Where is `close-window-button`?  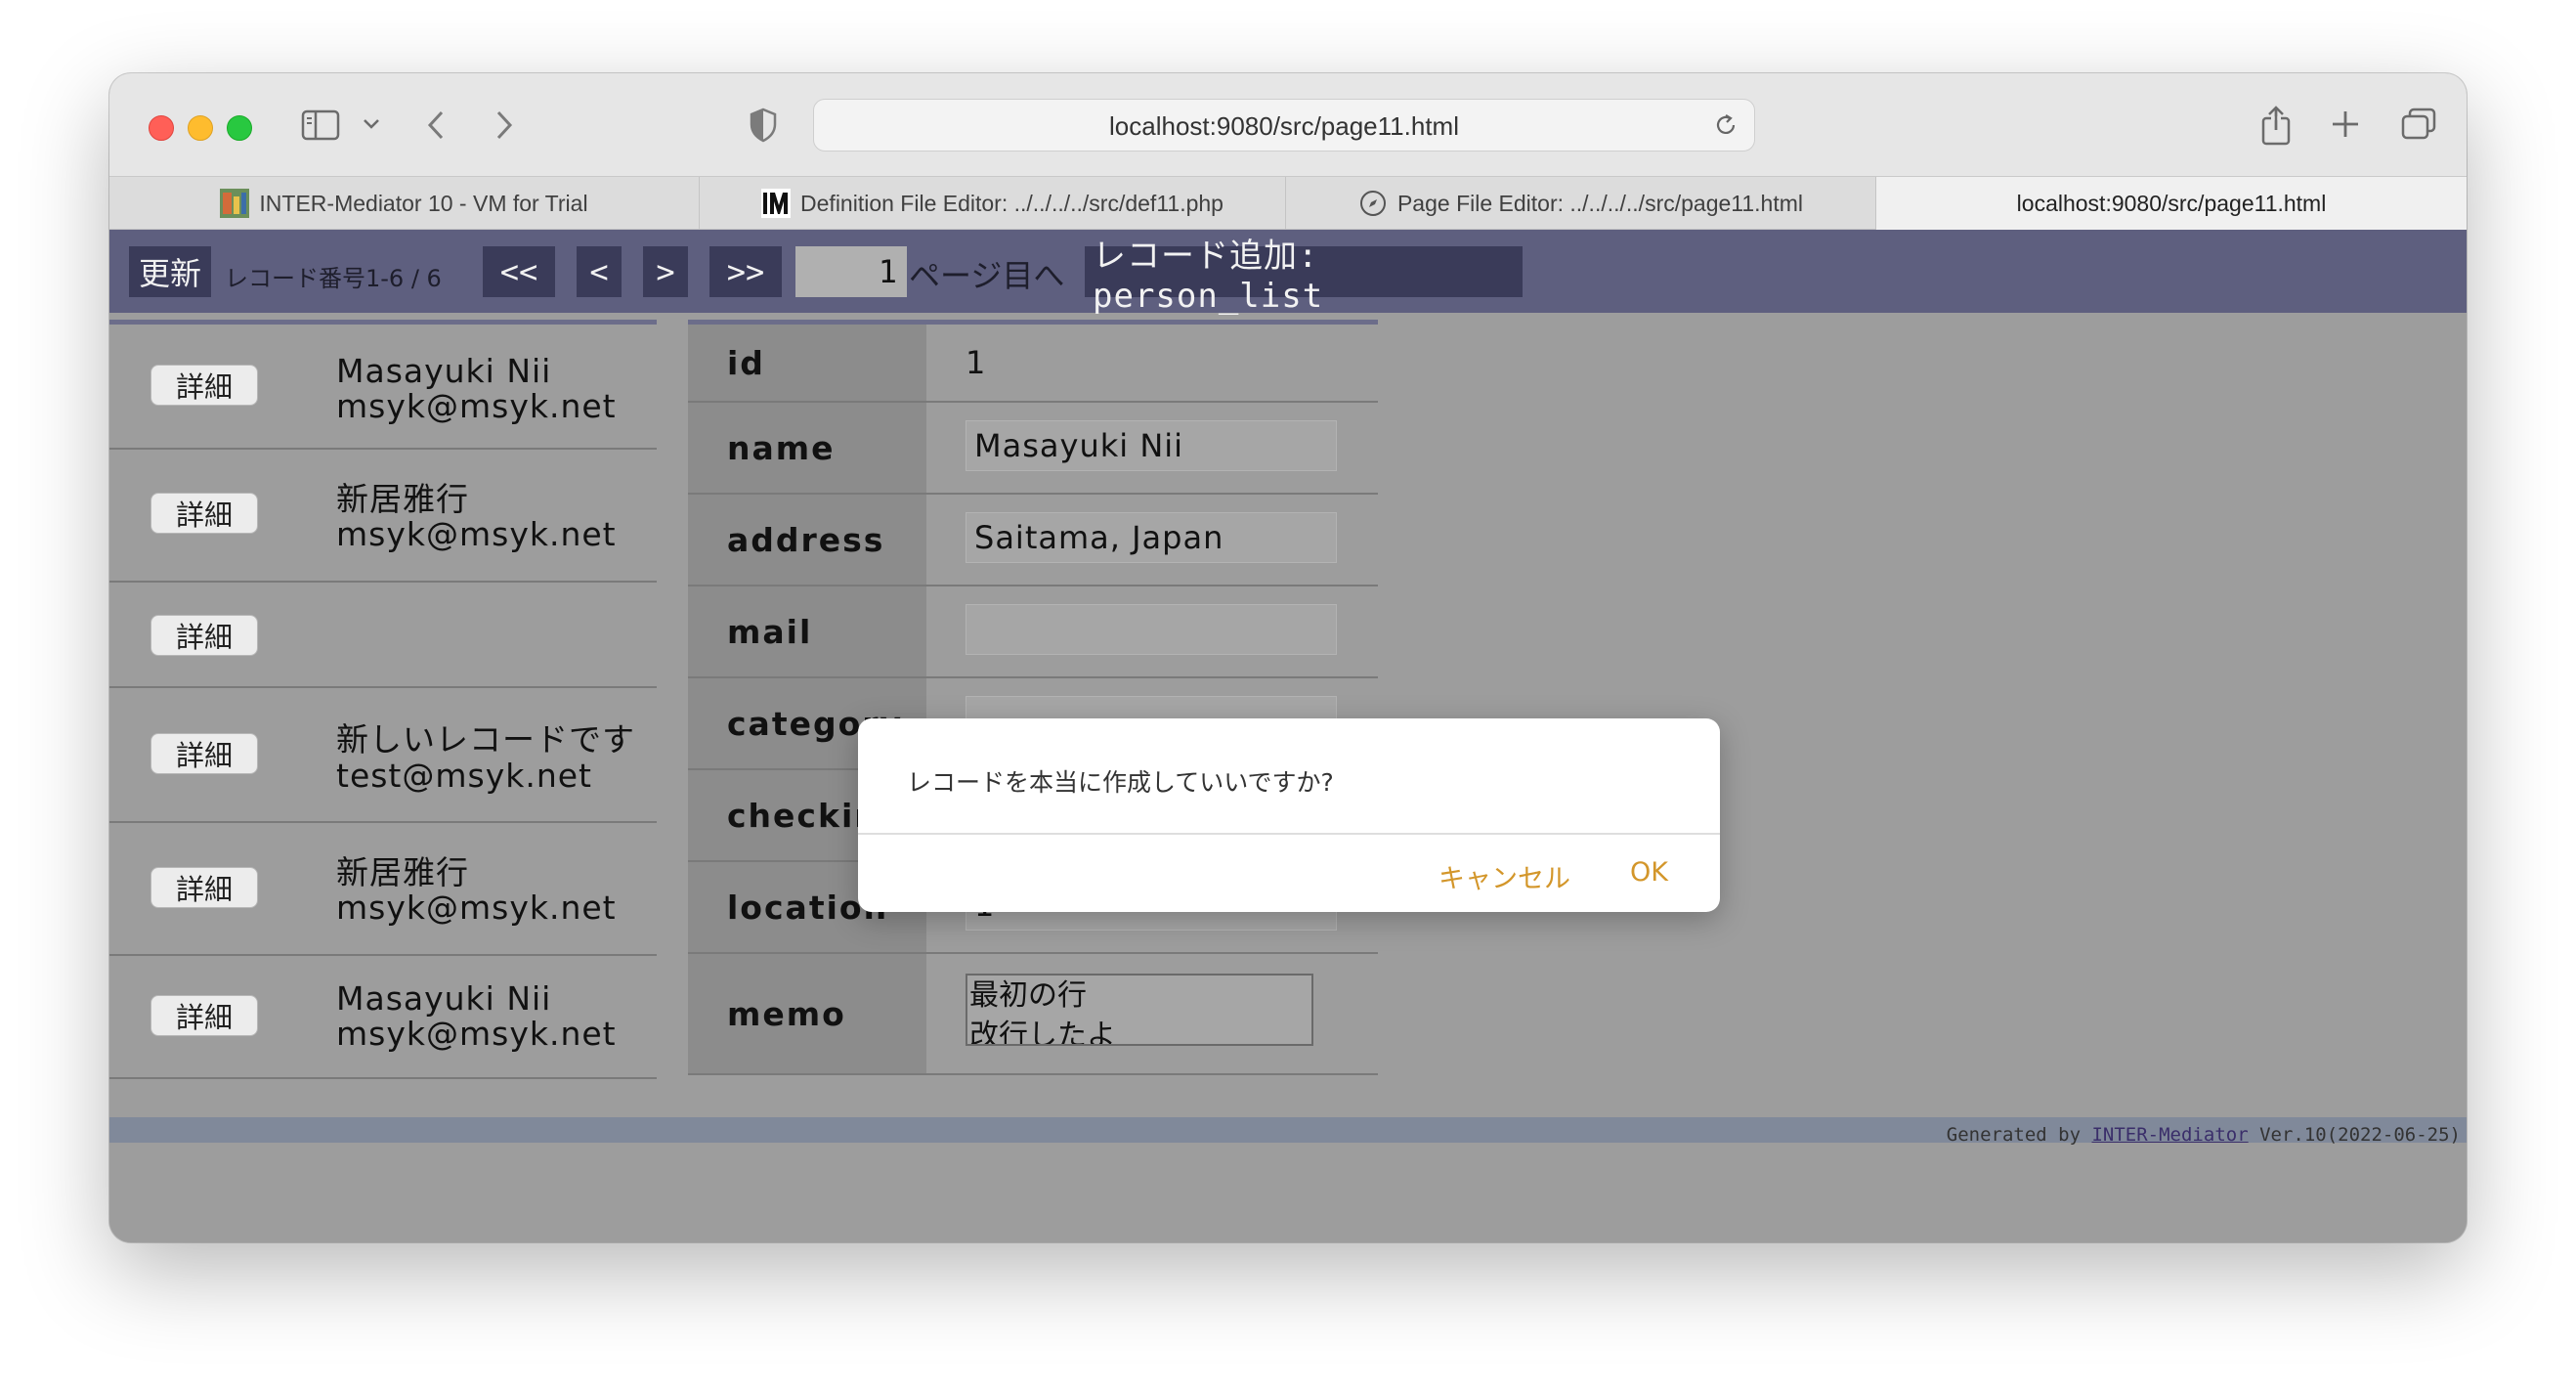 close-window-button is located at coordinates (161, 128).